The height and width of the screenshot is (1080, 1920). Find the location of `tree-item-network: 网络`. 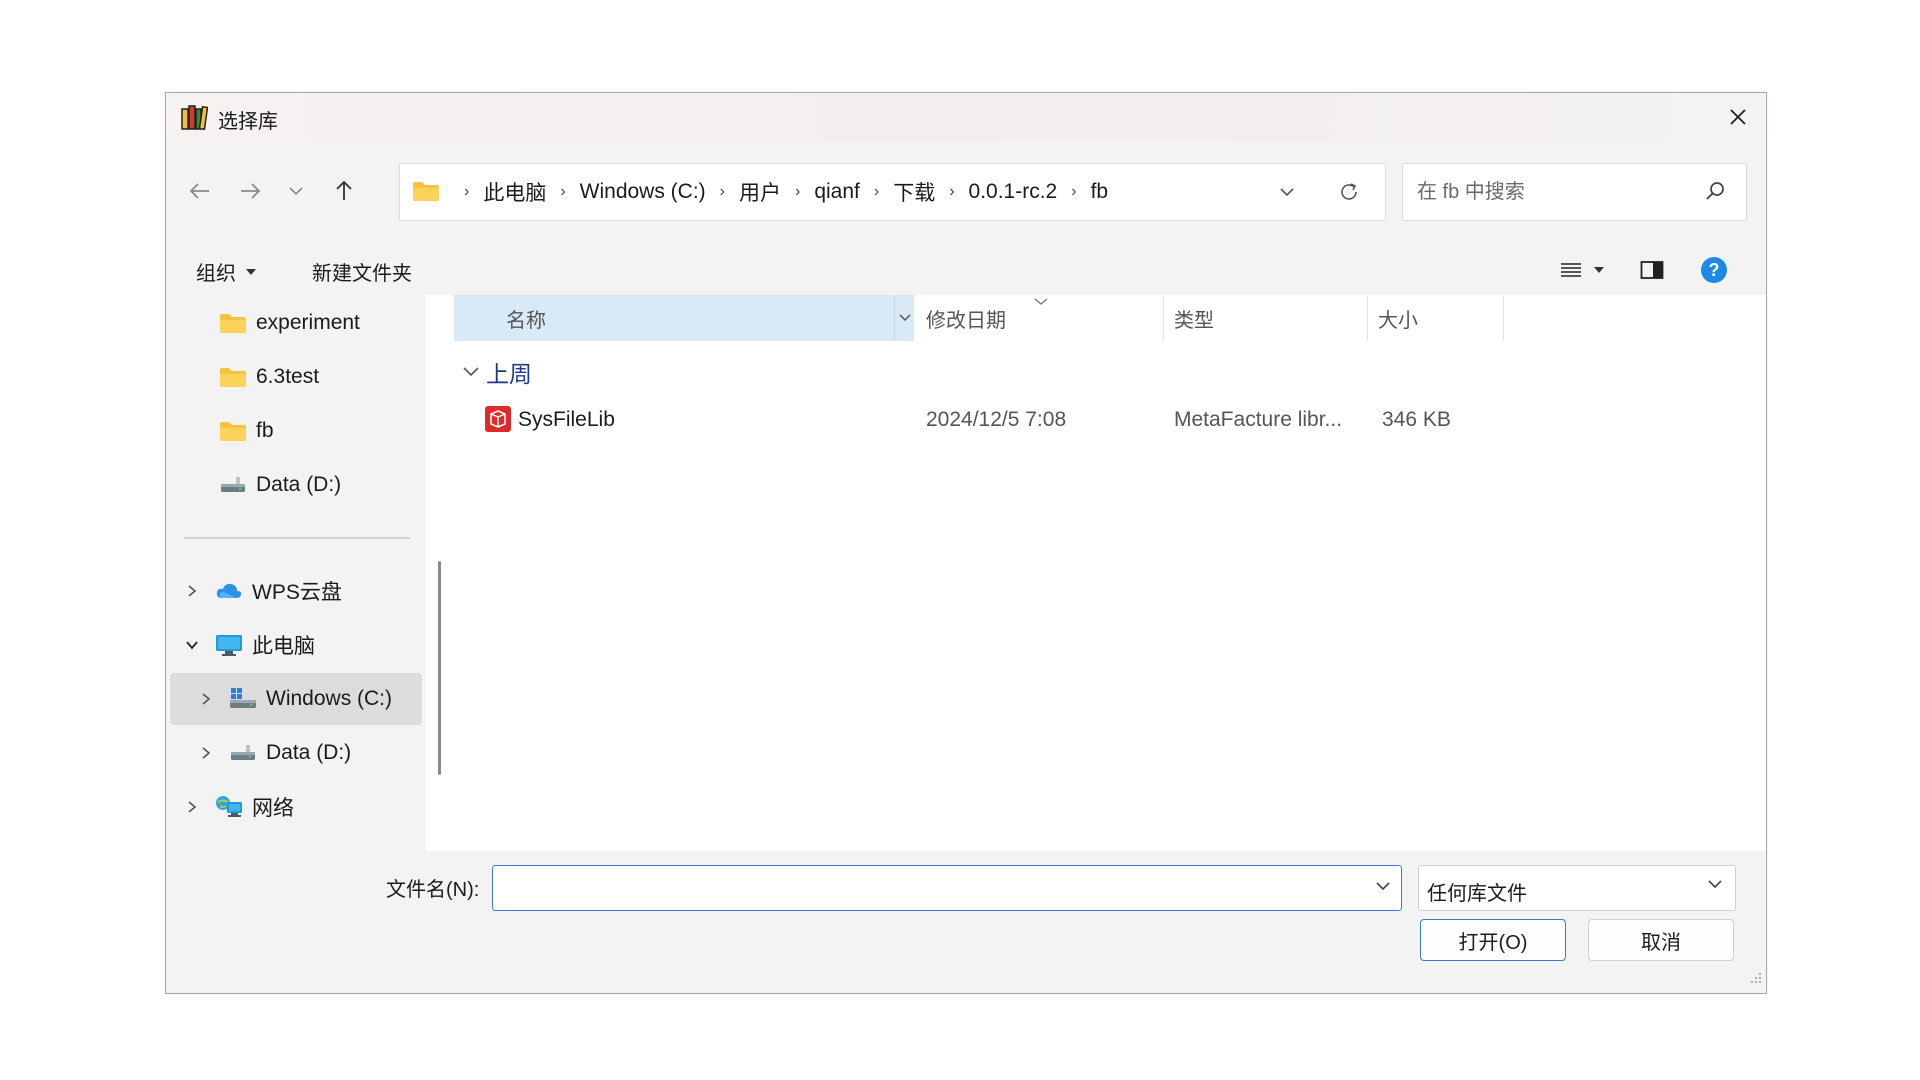

tree-item-network: 网络 is located at coordinates (238, 807).